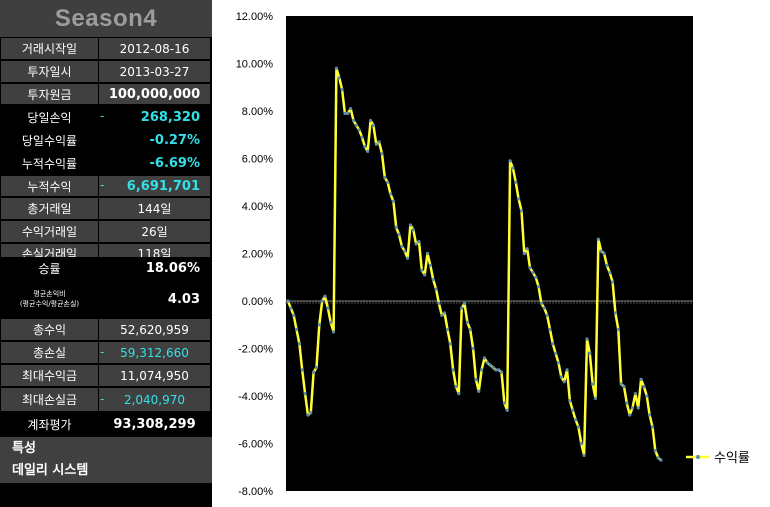  What do you see at coordinates (106, 163) in the screenshot?
I see `stat-row: 누적수익률 -6.69%` at bounding box center [106, 163].